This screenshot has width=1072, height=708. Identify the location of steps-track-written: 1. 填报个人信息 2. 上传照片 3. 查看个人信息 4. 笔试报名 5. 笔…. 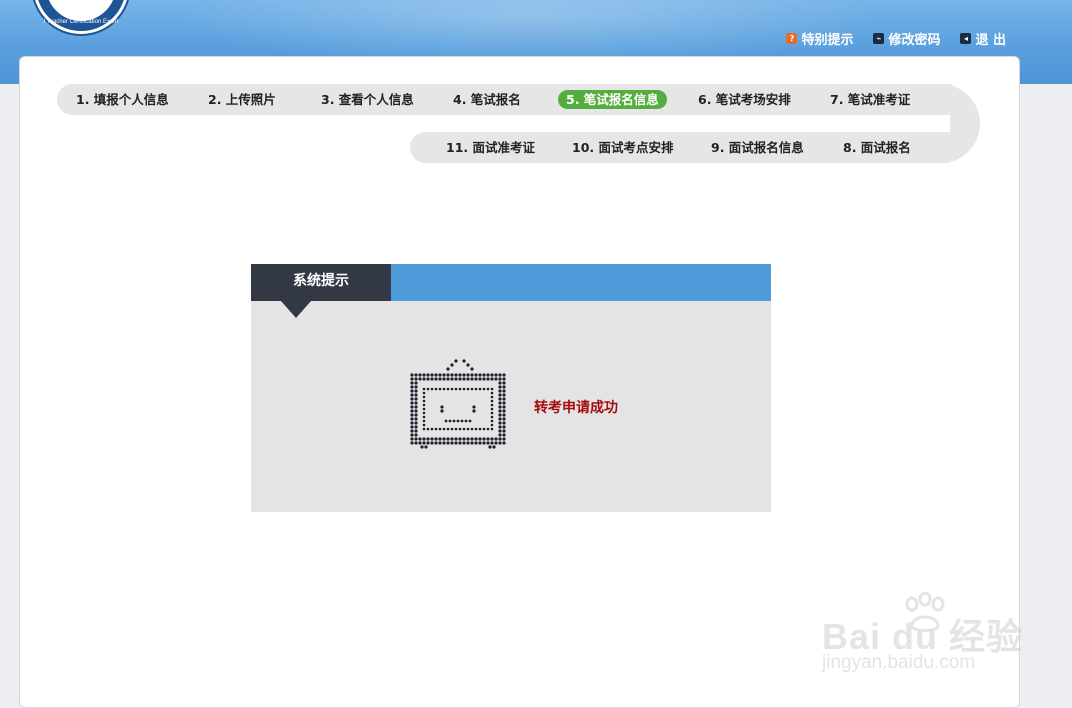
(504, 99).